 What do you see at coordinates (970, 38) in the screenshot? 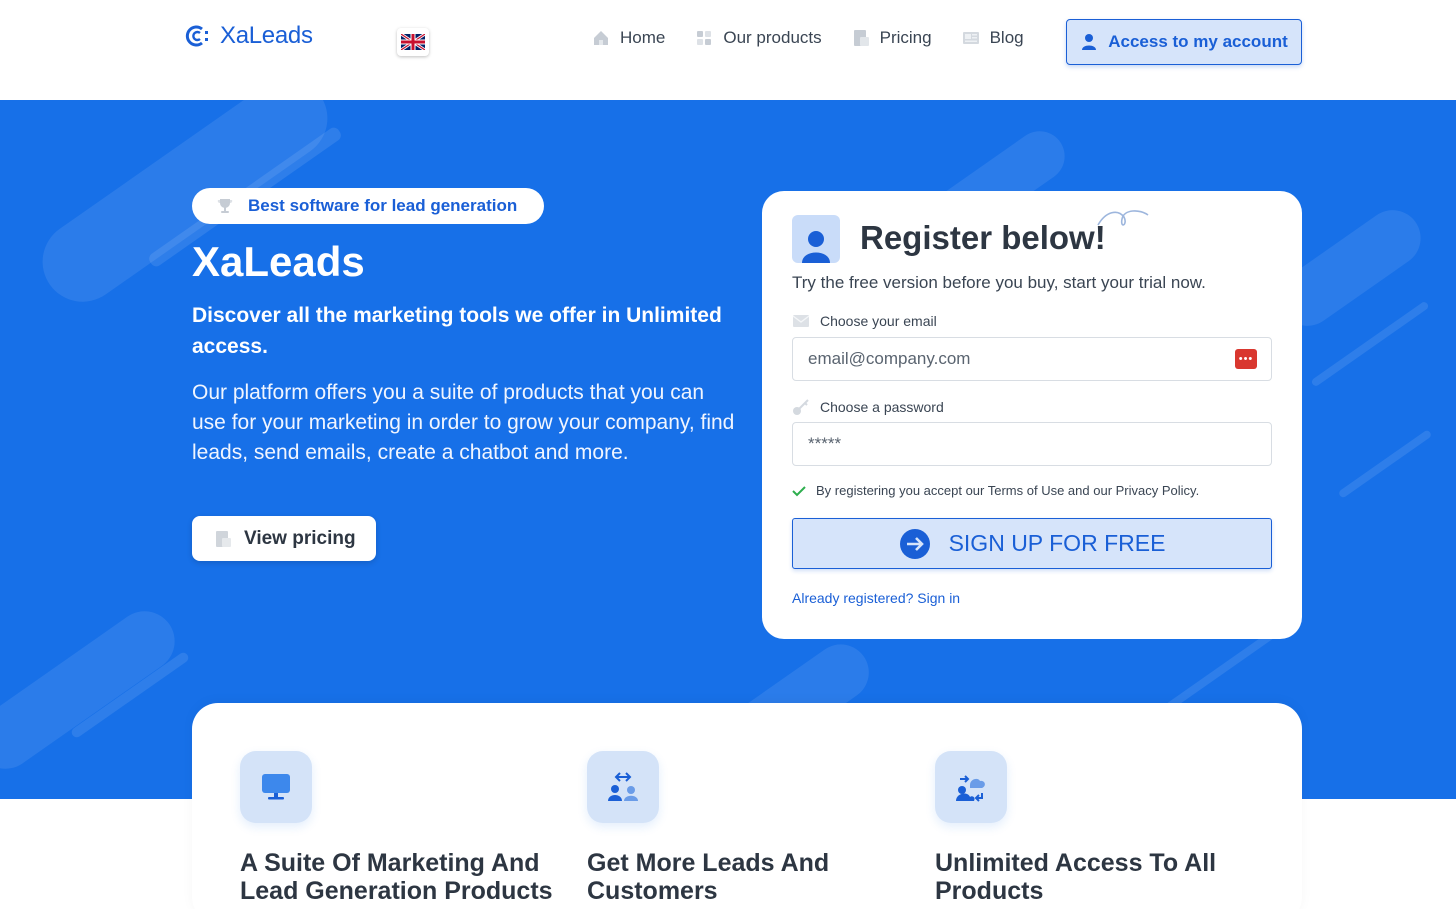
I see `blog-icon` at bounding box center [970, 38].